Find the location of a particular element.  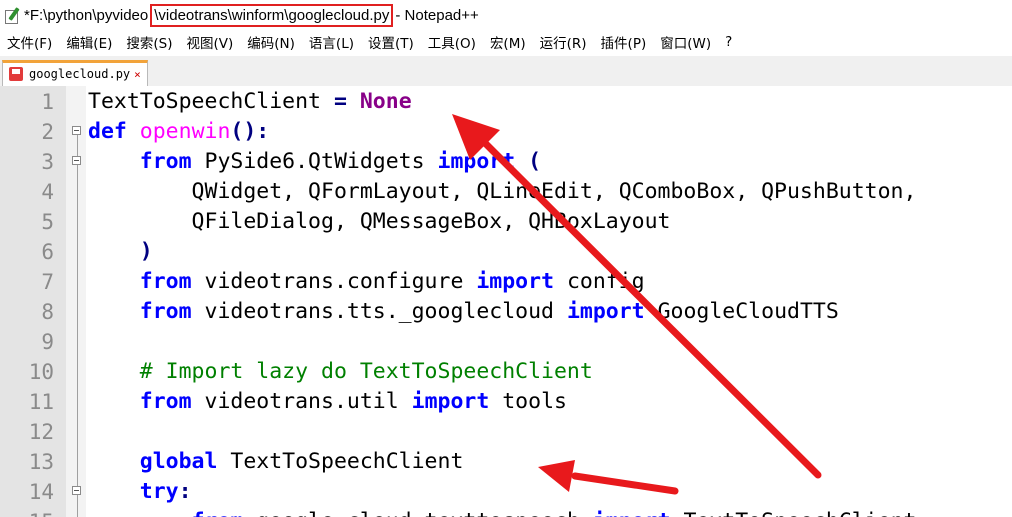

line-number: 15 is located at coordinates (27, 512).